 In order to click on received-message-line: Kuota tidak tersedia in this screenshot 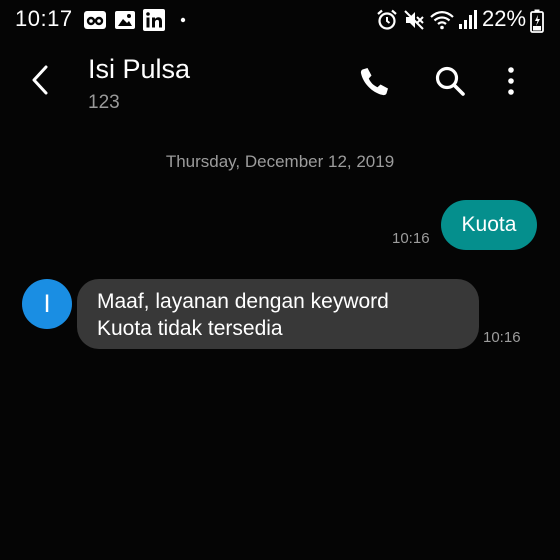, I will do `click(190, 328)`.